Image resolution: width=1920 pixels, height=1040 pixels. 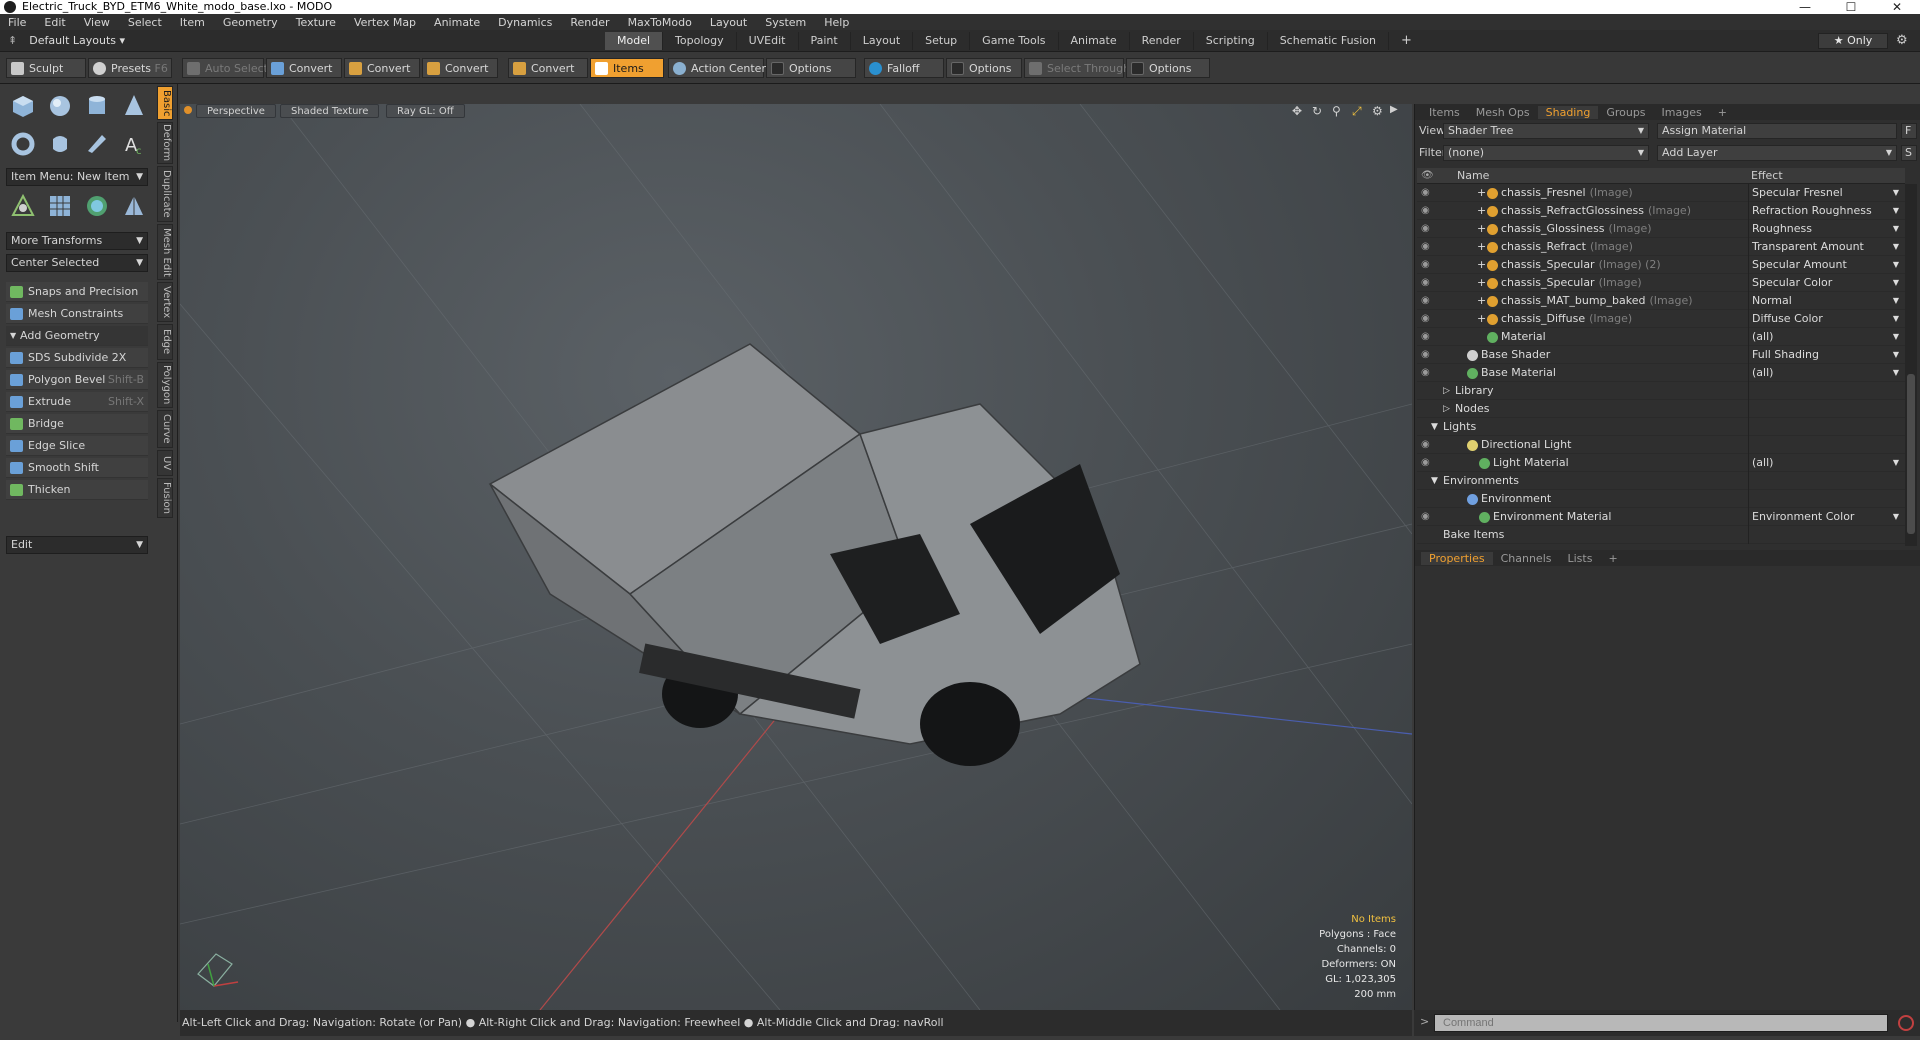 What do you see at coordinates (54, 22) in the screenshot?
I see `menu-edit: Edit` at bounding box center [54, 22].